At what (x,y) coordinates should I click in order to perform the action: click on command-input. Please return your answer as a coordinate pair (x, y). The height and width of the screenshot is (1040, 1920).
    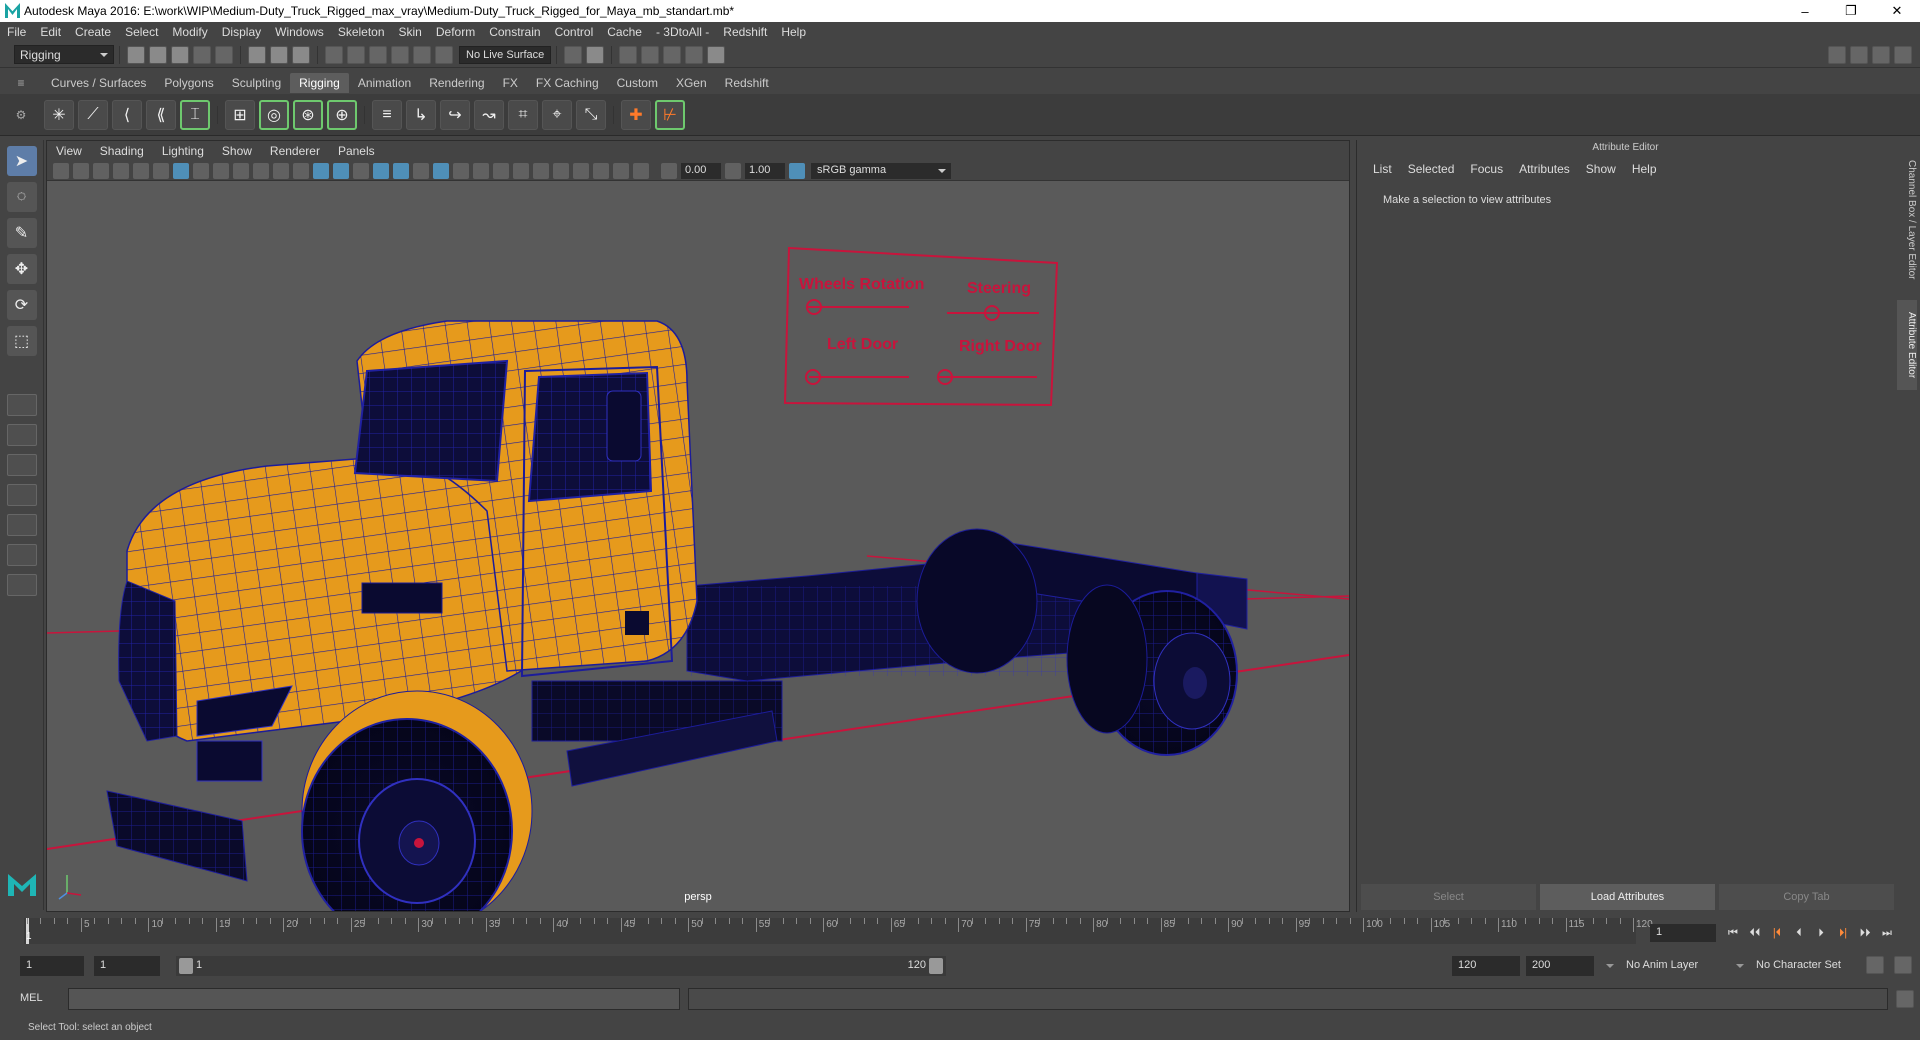
    Looking at the image, I should click on (374, 999).